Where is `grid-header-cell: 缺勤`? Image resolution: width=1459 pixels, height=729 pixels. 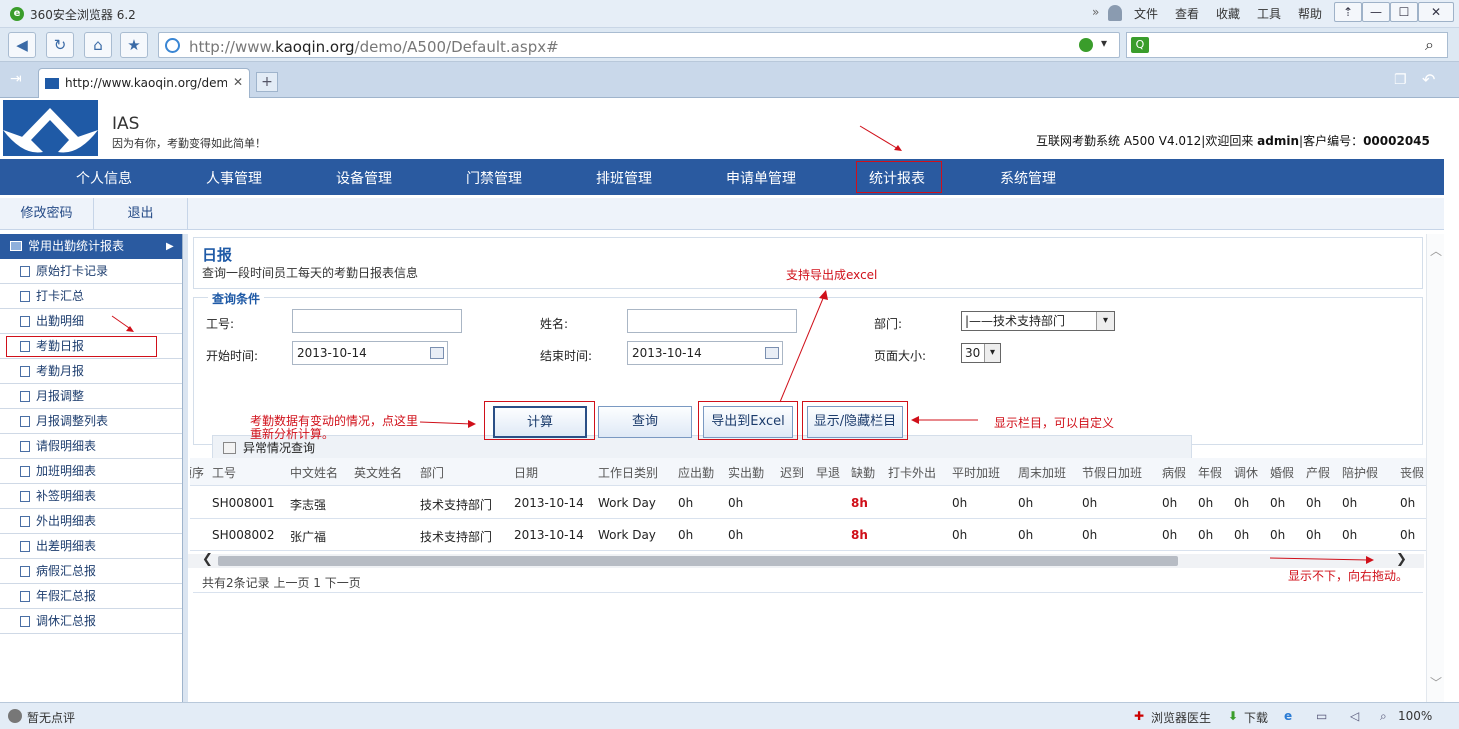
grid-header-cell: 缺勤 is located at coordinates (863, 472).